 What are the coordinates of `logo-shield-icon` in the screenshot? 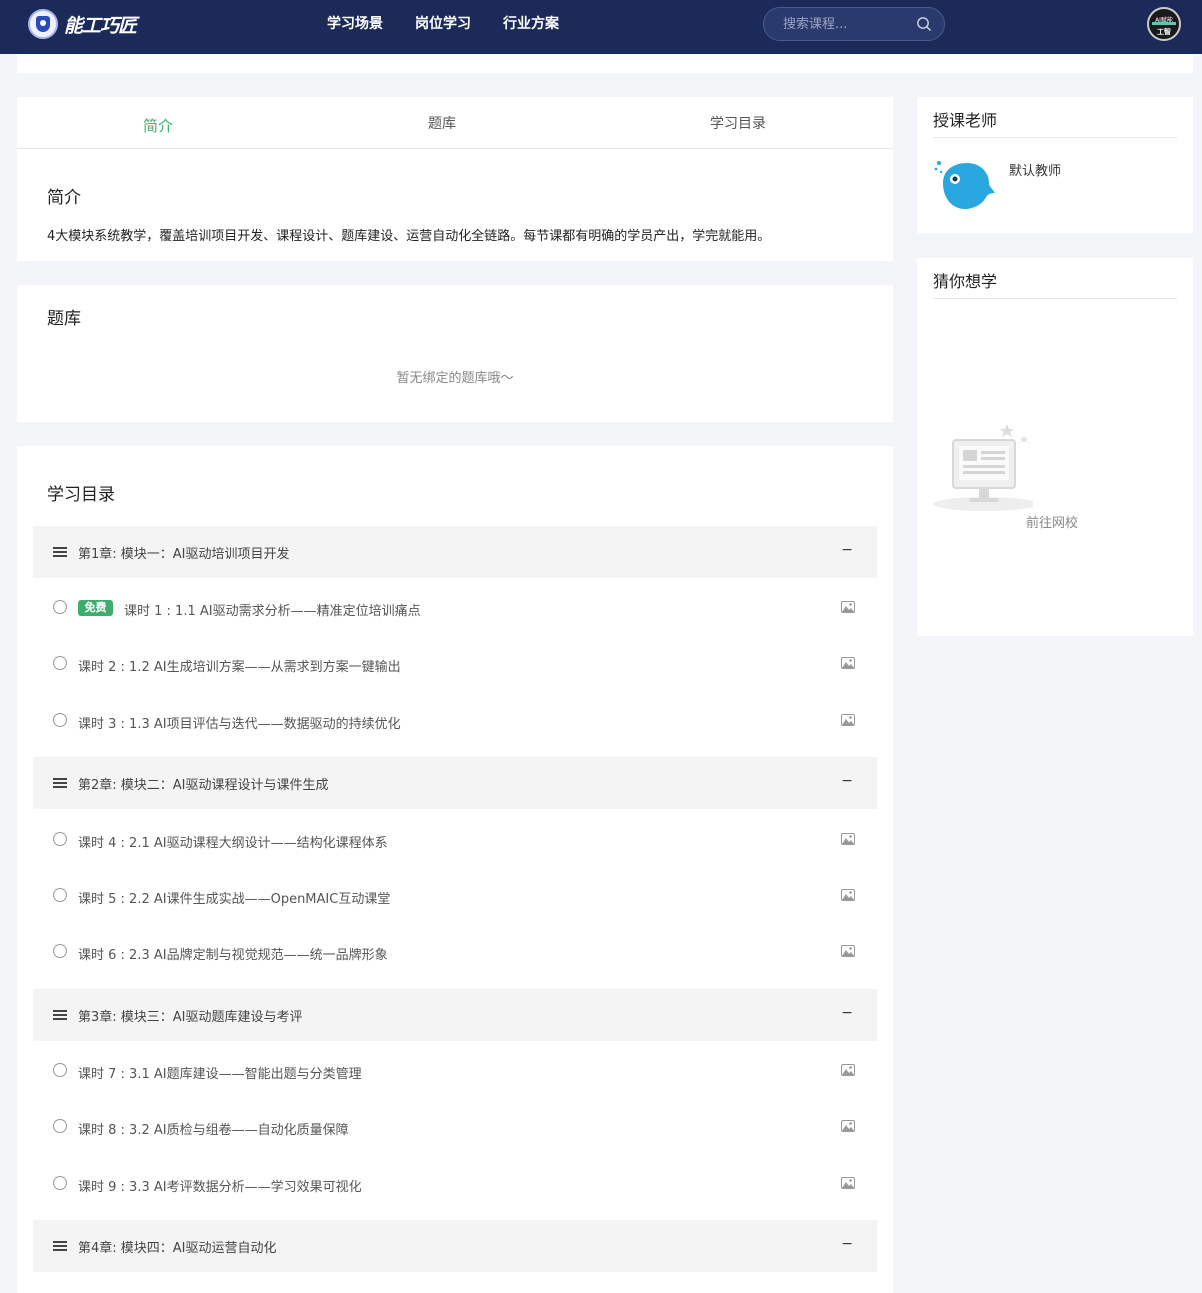 It's located at (43, 24).